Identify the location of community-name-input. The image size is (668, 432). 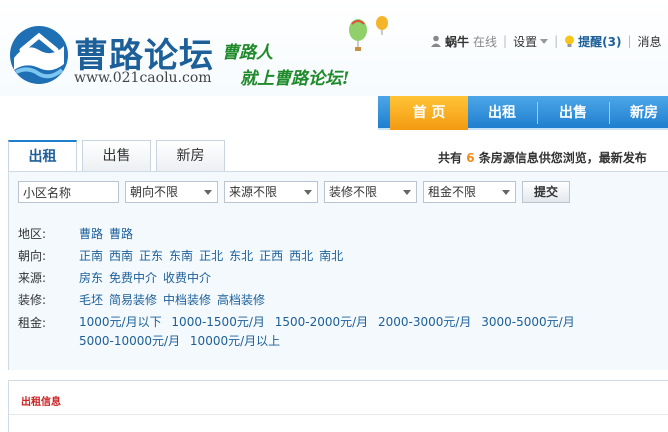
(68, 192).